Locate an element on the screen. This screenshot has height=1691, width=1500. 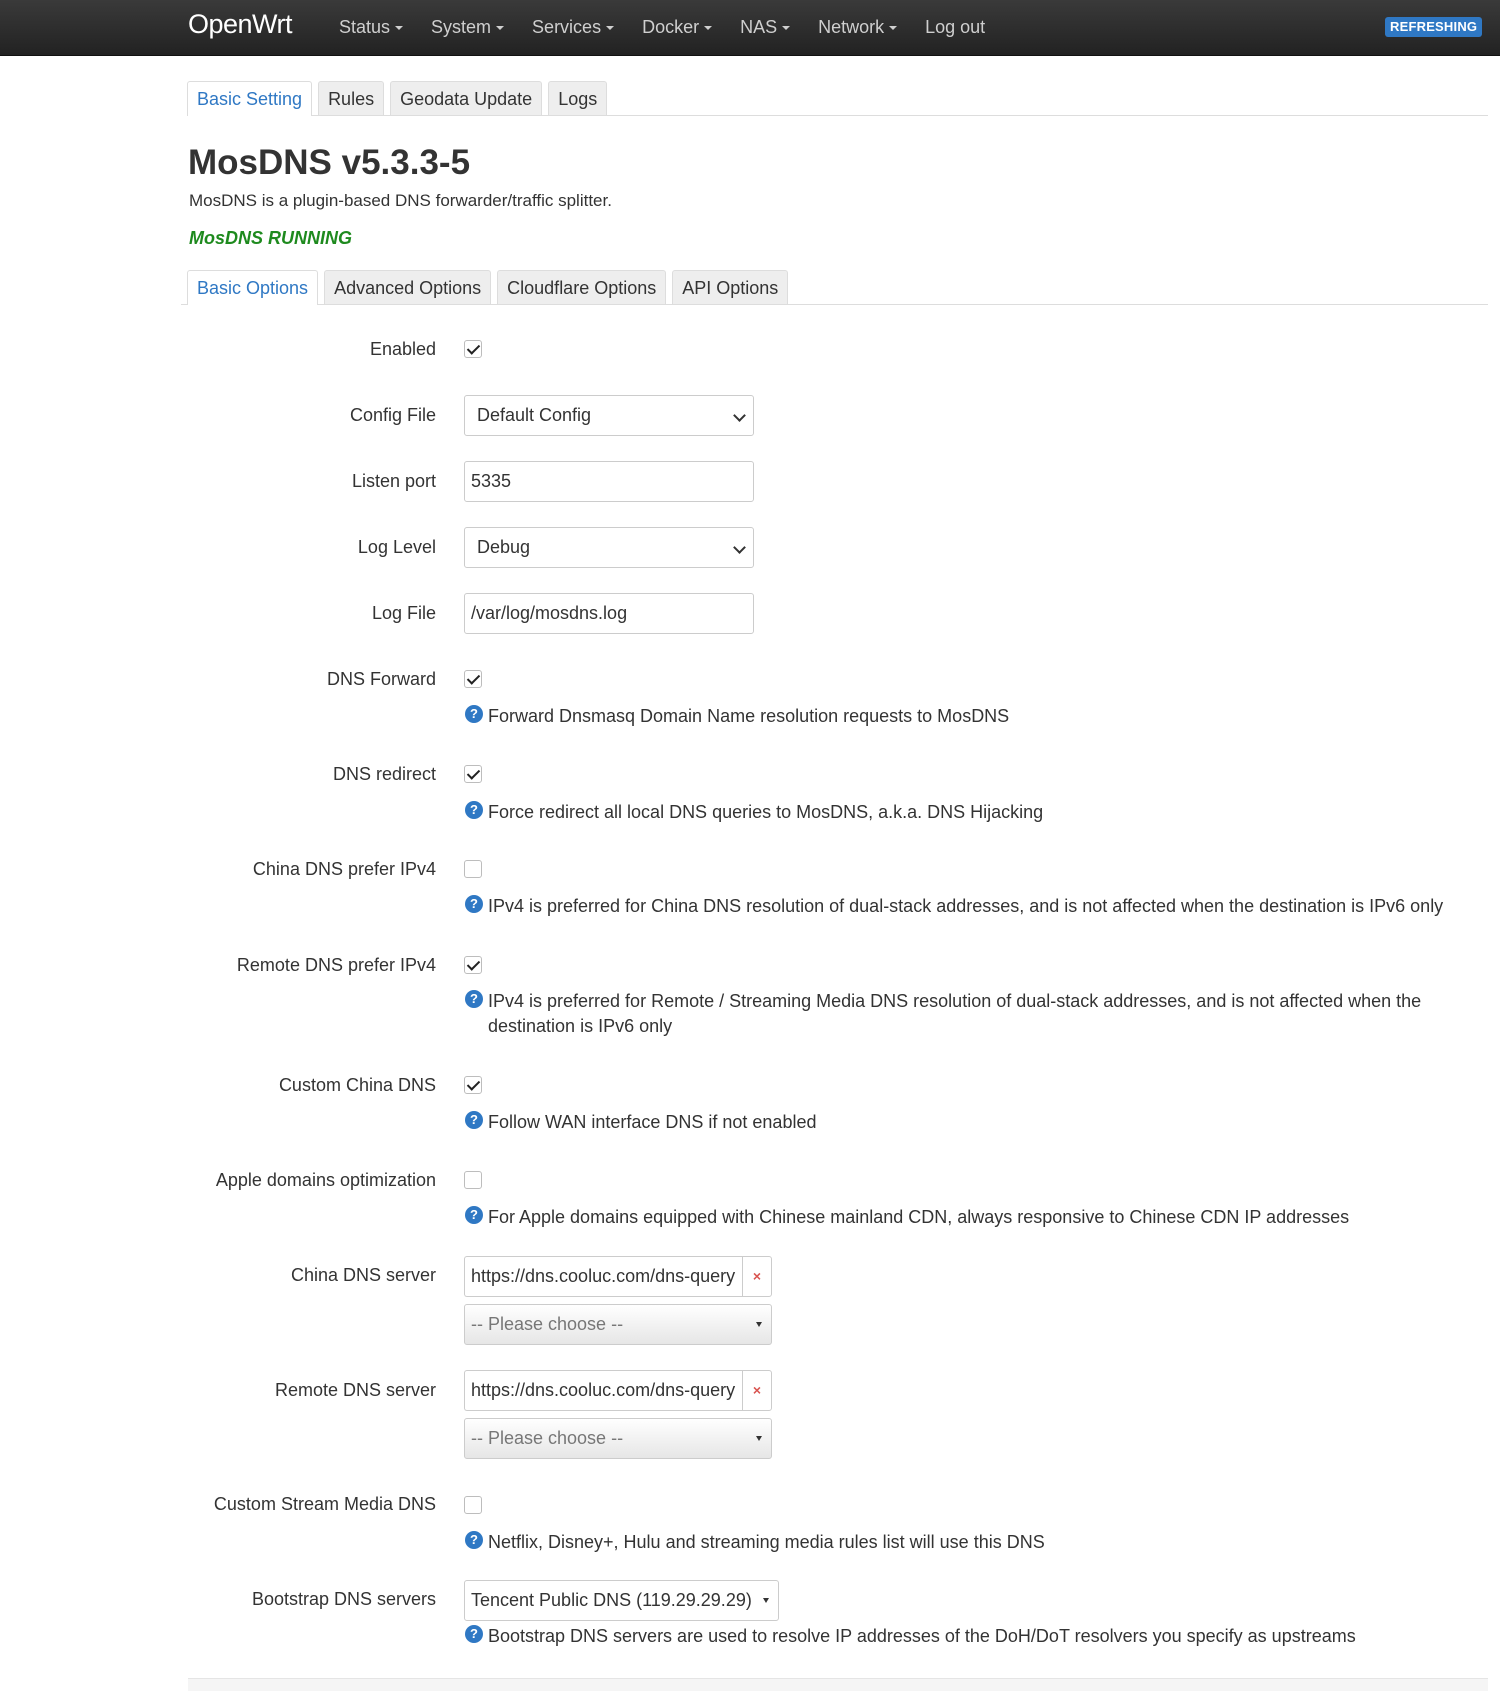
remote-dns-choose-label: -- Please choose -- is located at coordinates (547, 1438).